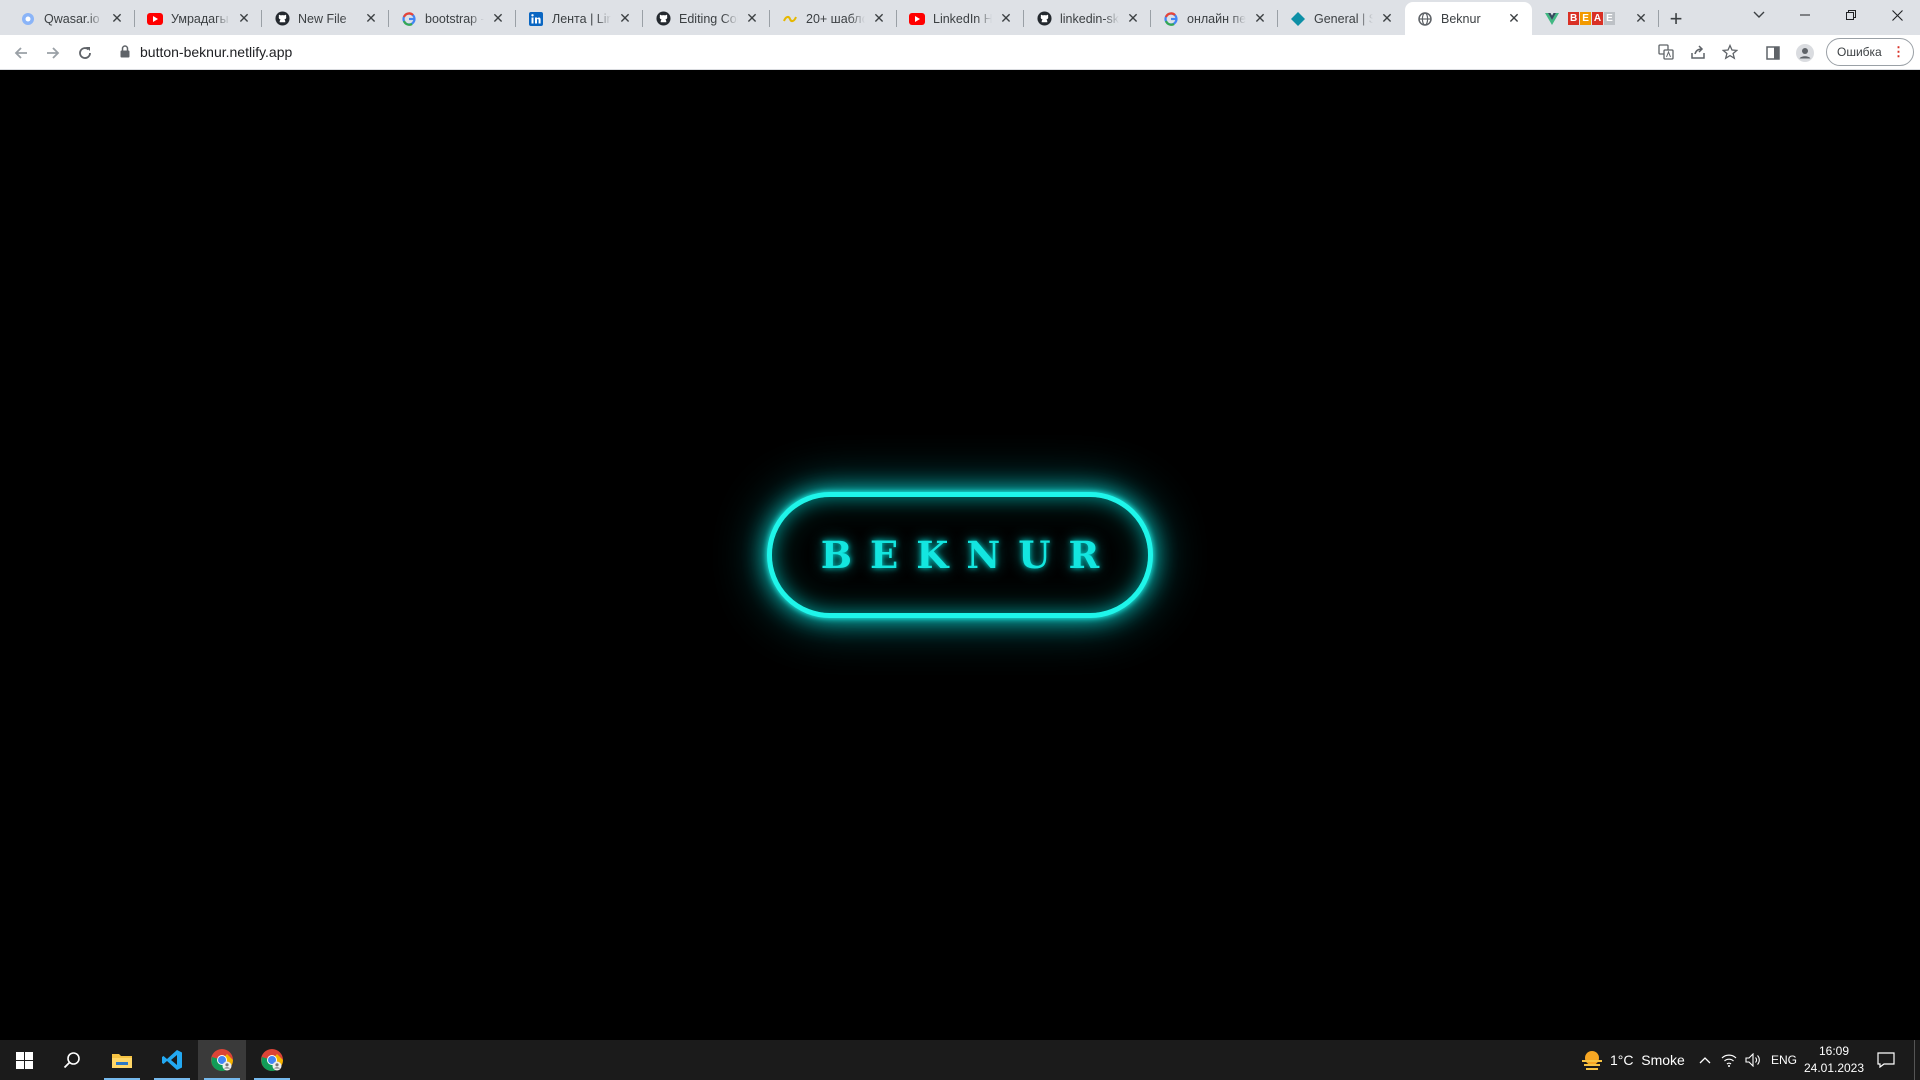  Describe the element at coordinates (1834, 1068) in the screenshot. I see `clock-date: 24.01.2023` at that location.